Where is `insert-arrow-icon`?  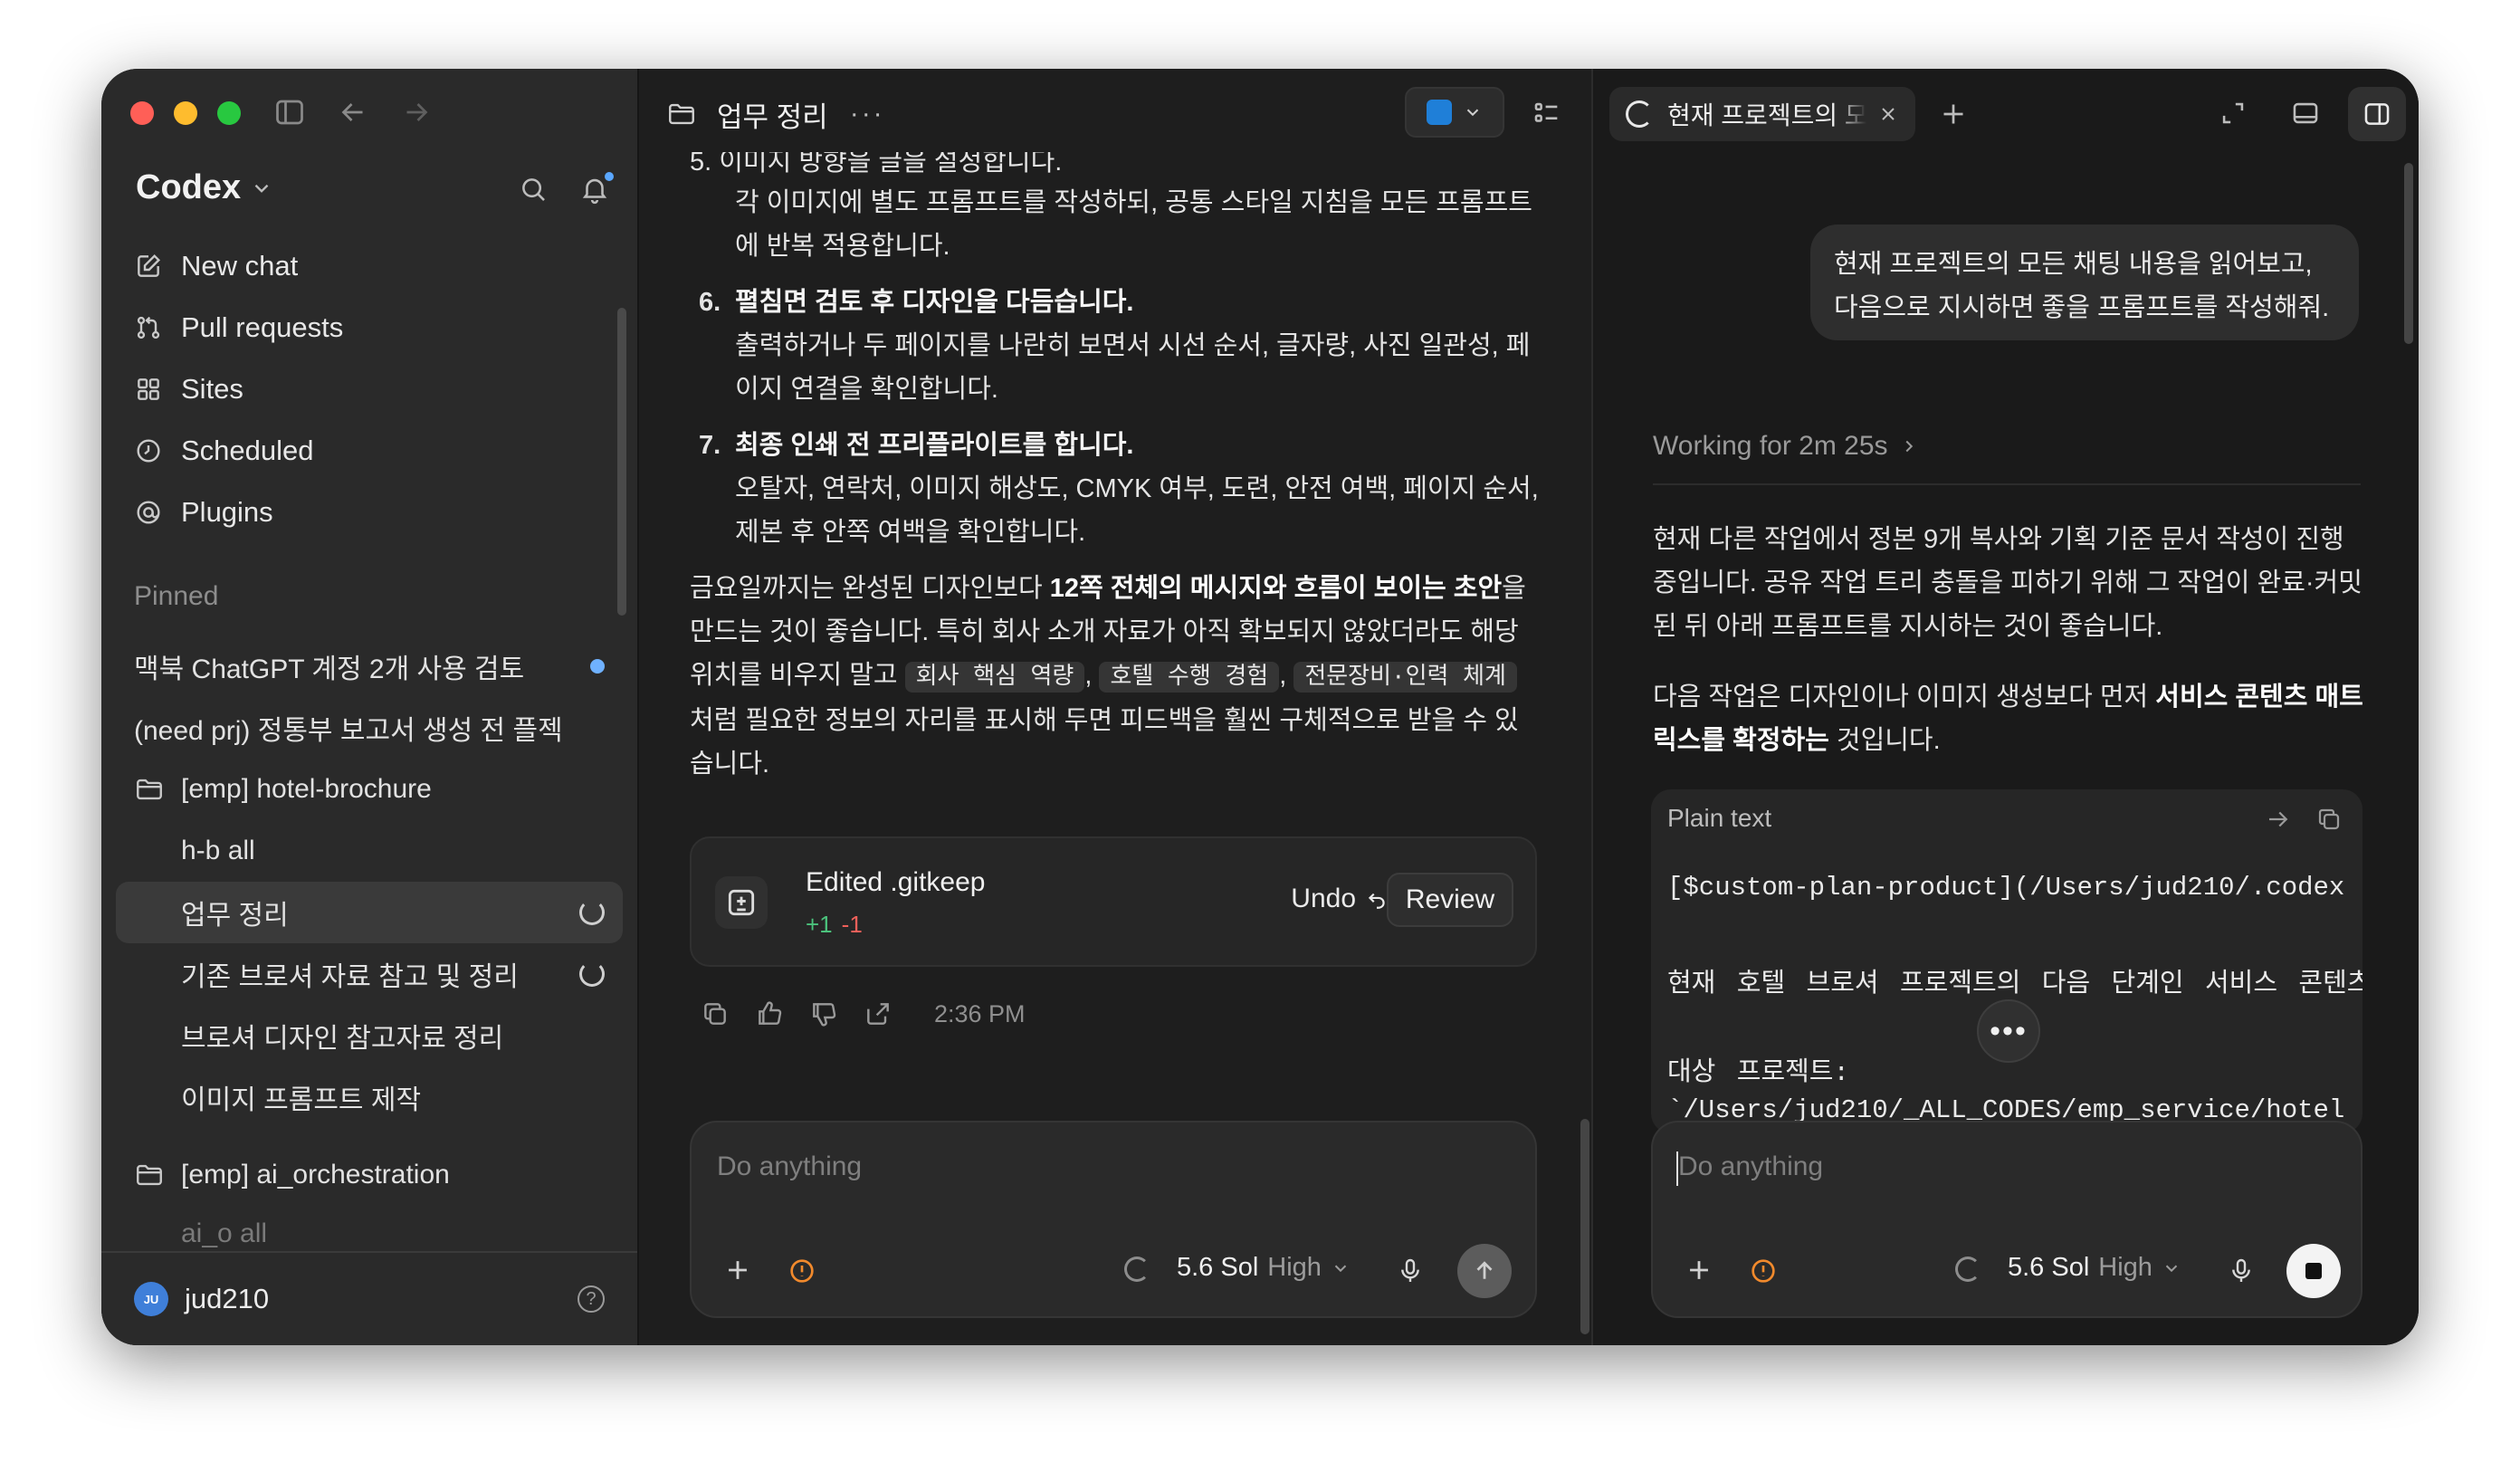
insert-arrow-icon is located at coordinates (2278, 820).